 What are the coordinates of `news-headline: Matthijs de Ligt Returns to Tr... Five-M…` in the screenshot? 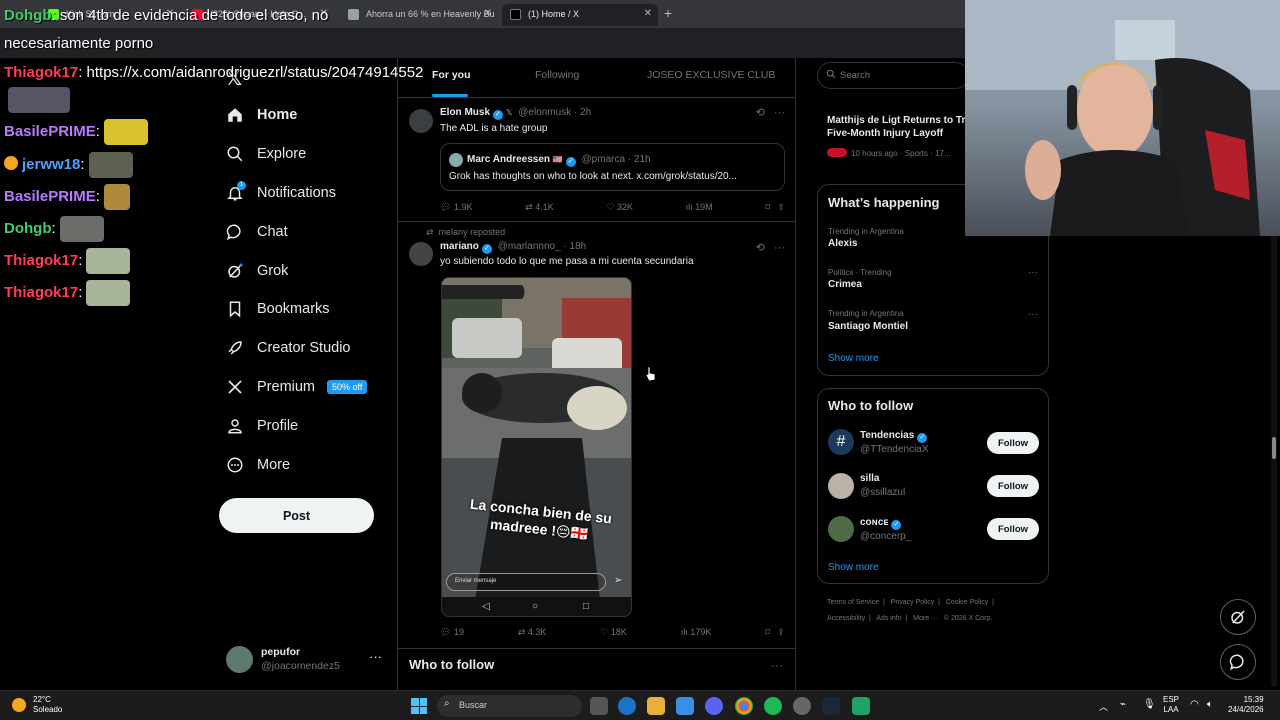 It's located at (902, 127).